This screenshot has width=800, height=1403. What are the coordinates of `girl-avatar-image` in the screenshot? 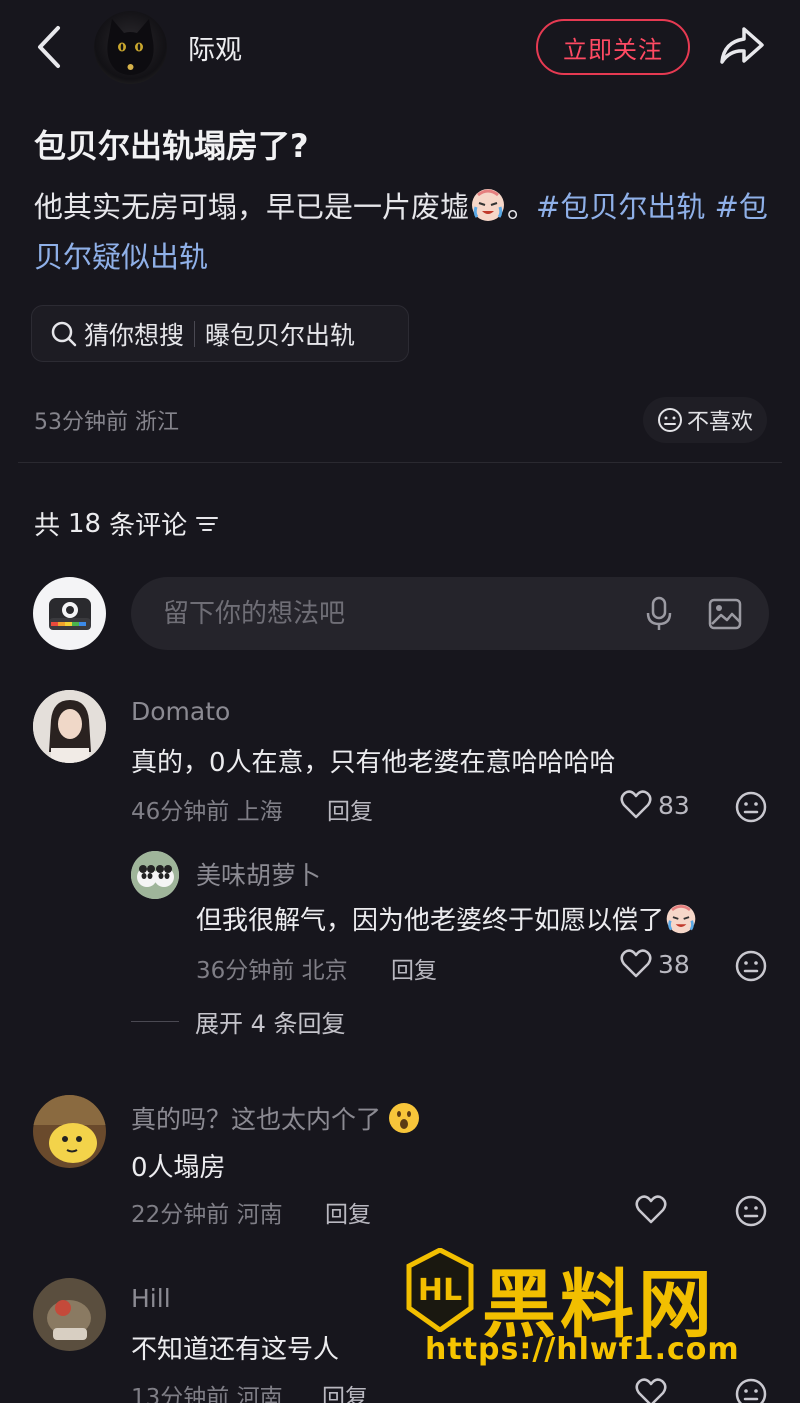 It's located at (69, 726).